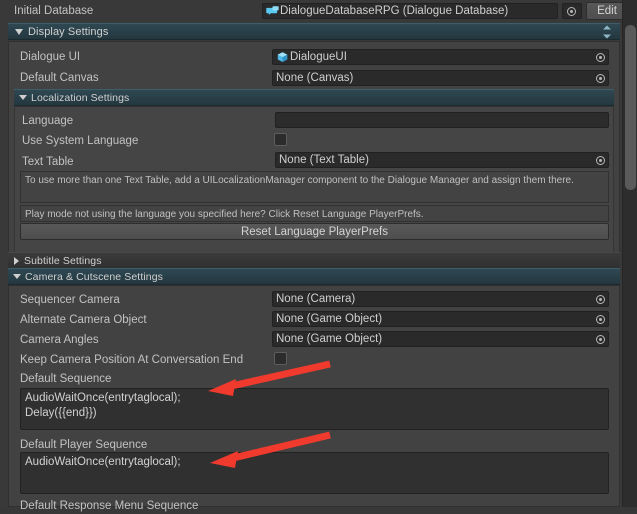  I want to click on foldout-camera-cutscene-settings: Camera & Cutscene Settings, so click(314, 276).